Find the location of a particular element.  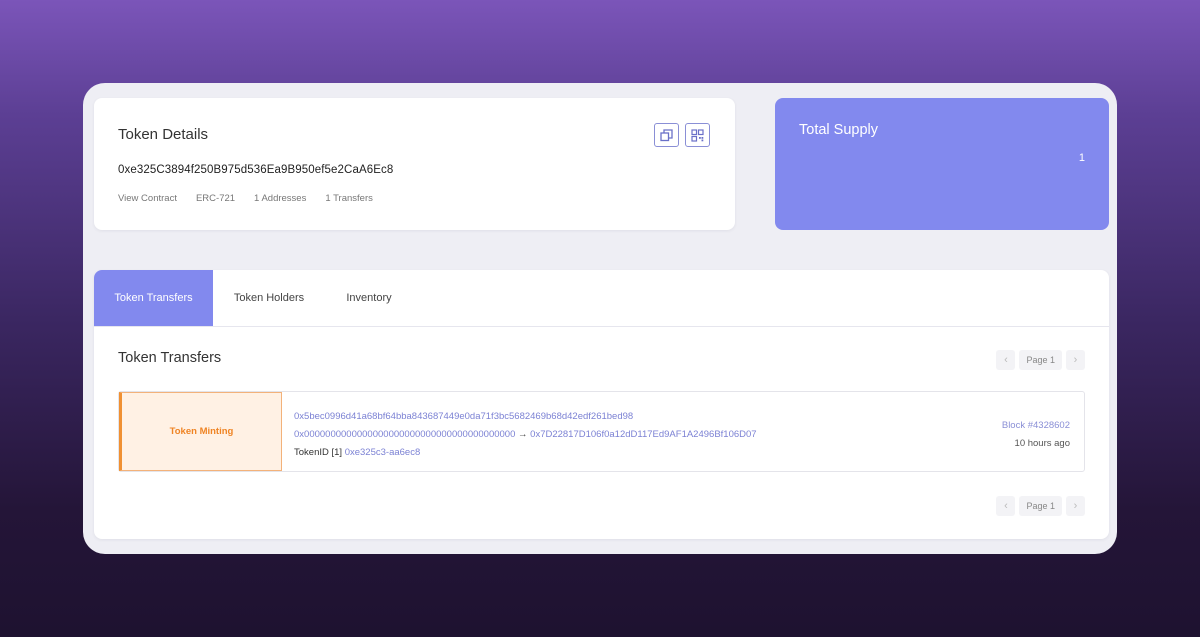

block-link: Block #4328602 is located at coordinates (1036, 426).